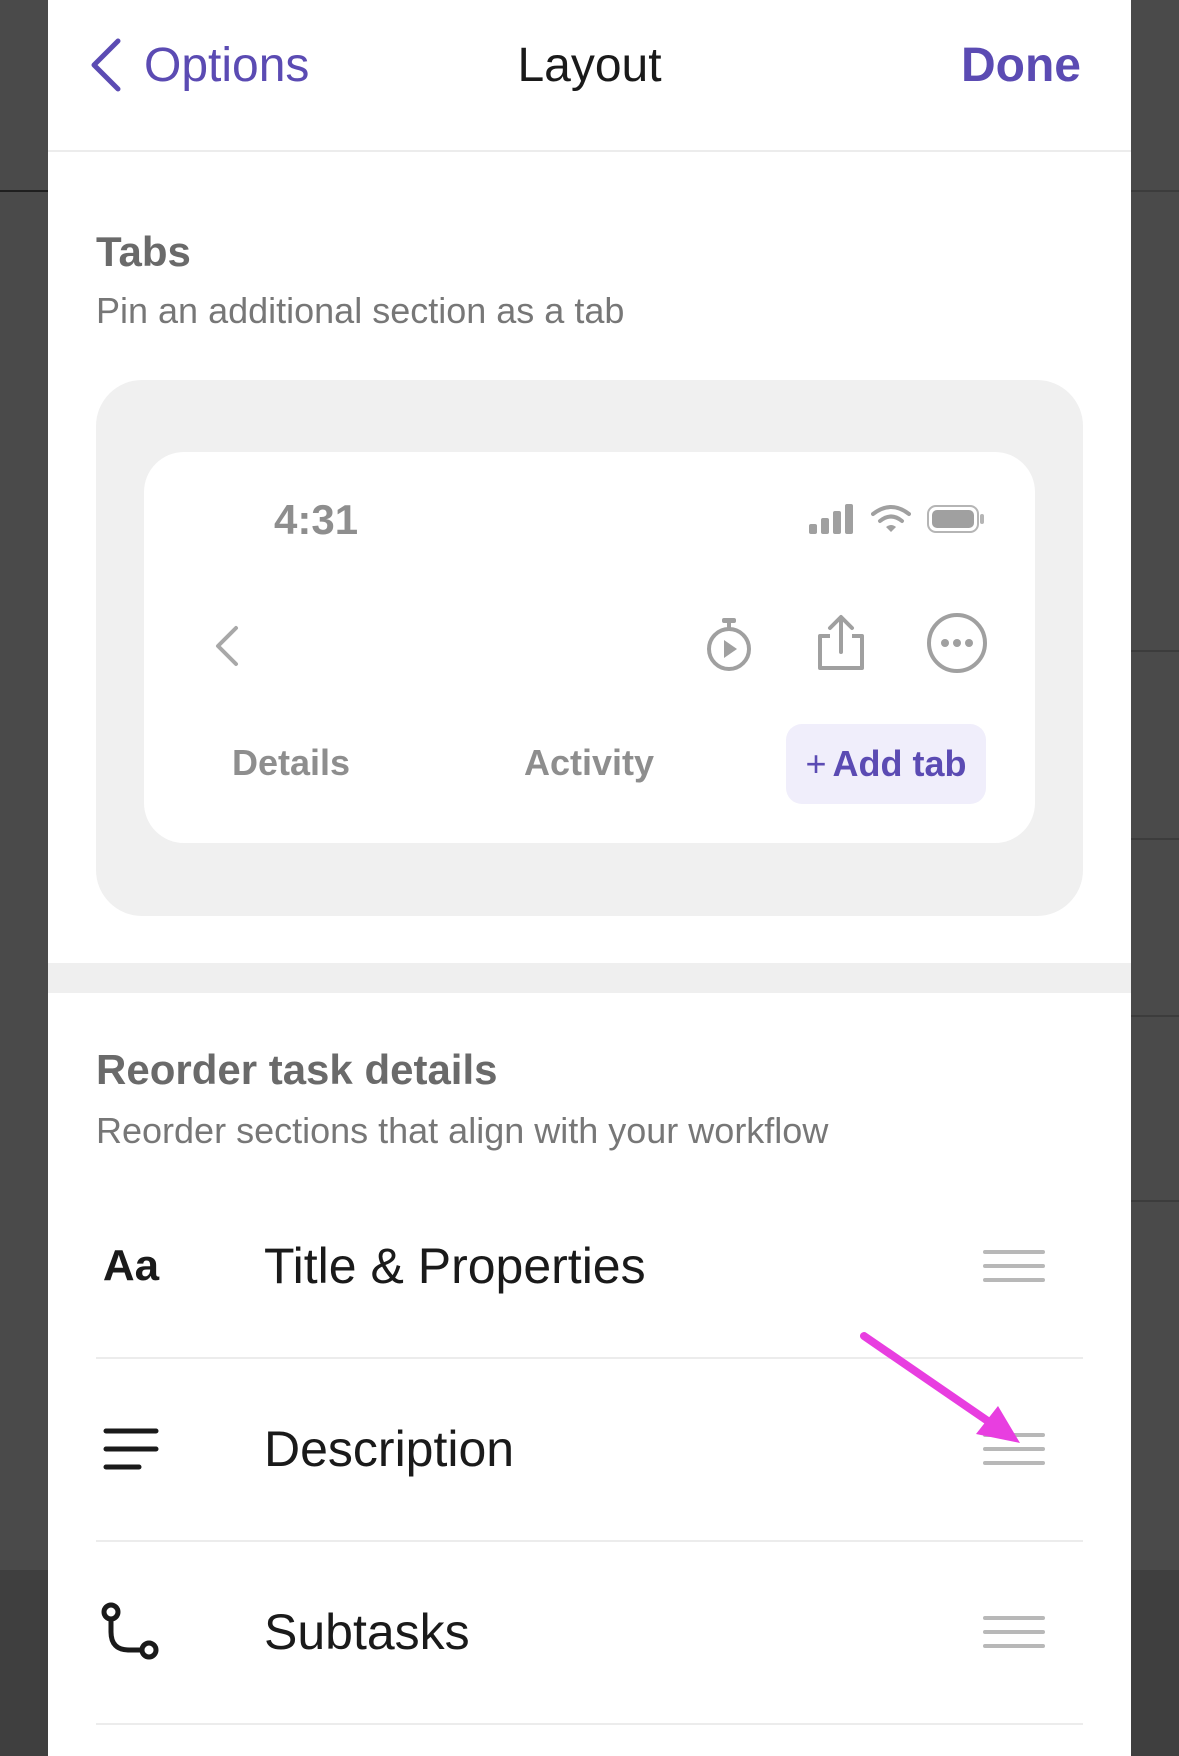 The width and height of the screenshot is (1179, 1756). Describe the element at coordinates (589, 762) in the screenshot. I see `preview-tab-activity: Activity` at that location.